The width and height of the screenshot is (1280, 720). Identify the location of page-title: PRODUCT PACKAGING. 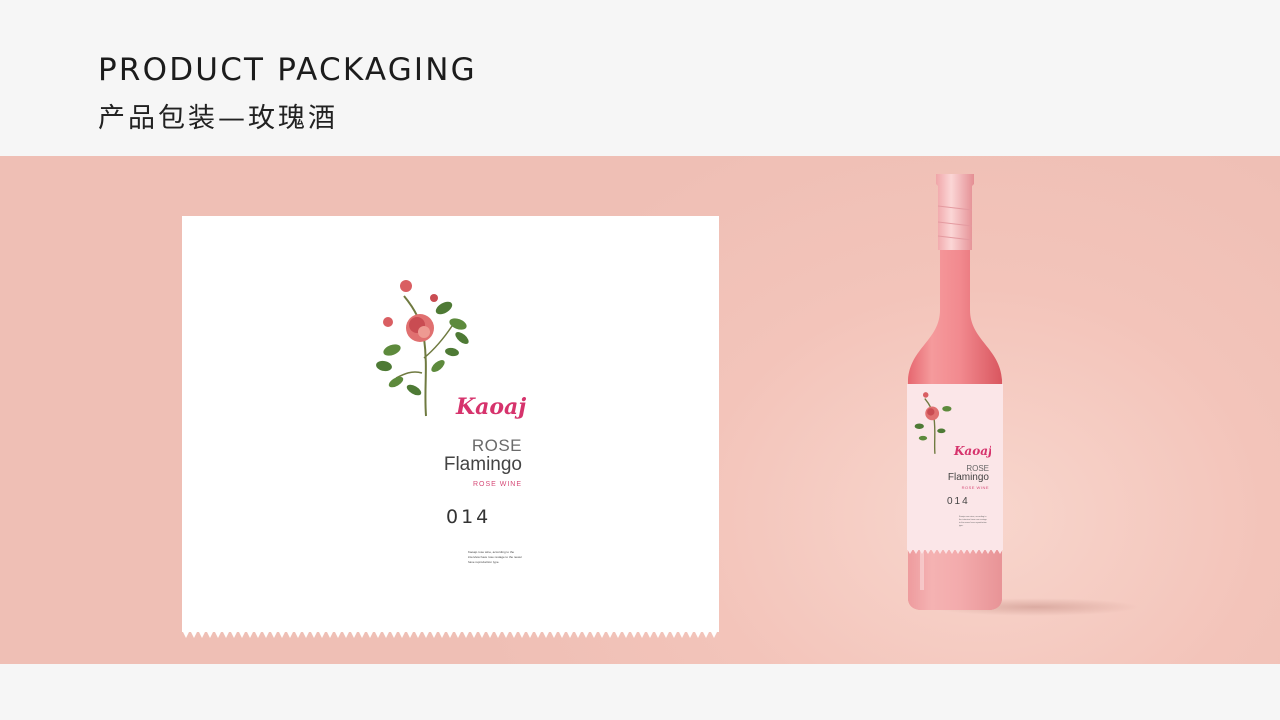
(287, 70).